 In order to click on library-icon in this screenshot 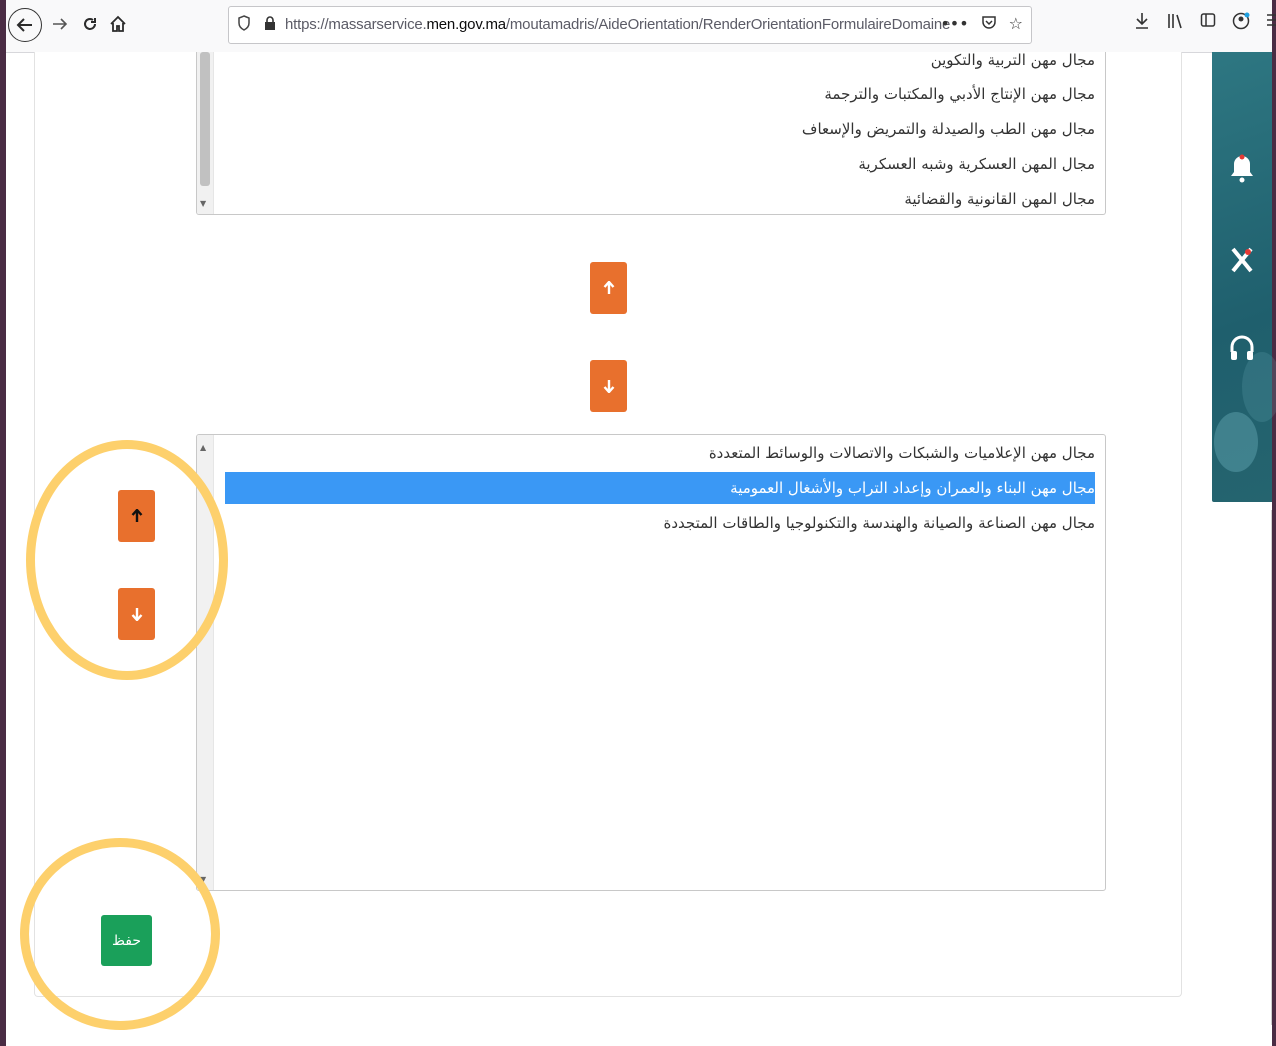, I will do `click(1175, 23)`.